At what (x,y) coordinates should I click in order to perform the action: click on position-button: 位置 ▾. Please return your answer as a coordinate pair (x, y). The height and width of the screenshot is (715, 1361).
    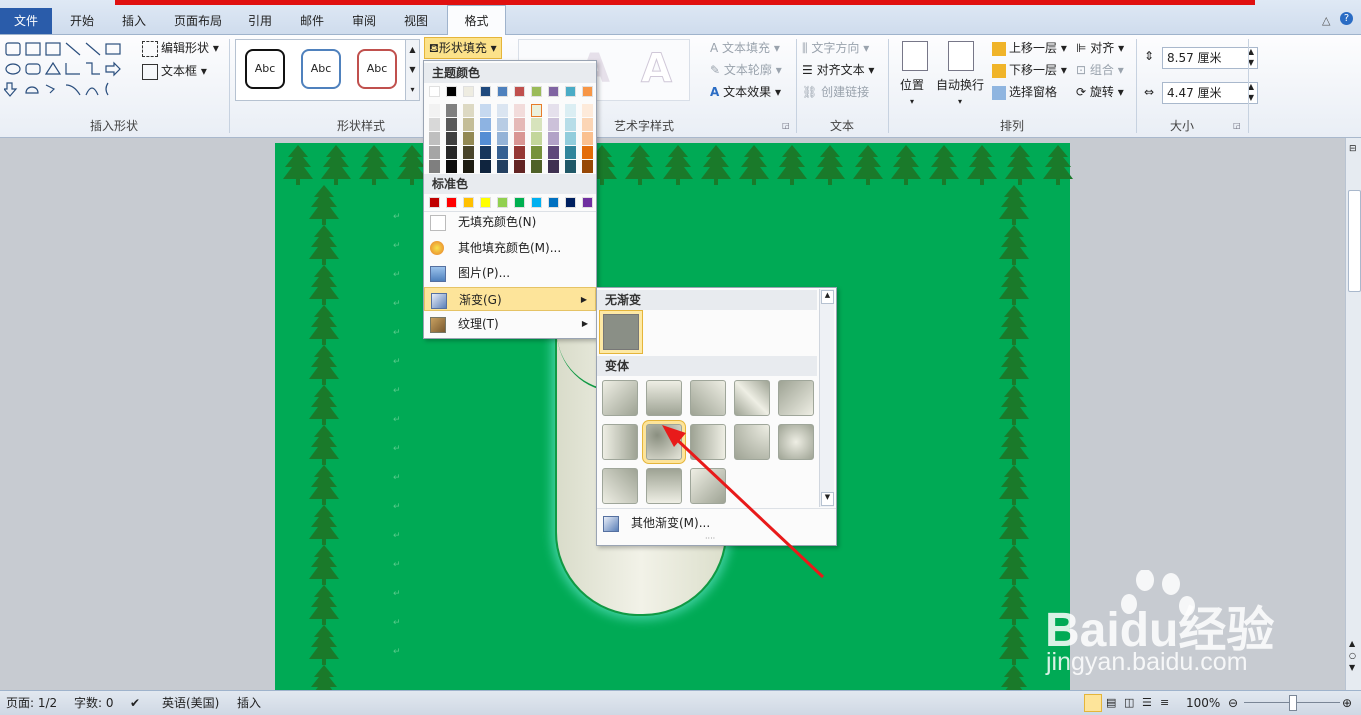
    Looking at the image, I should click on (912, 91).